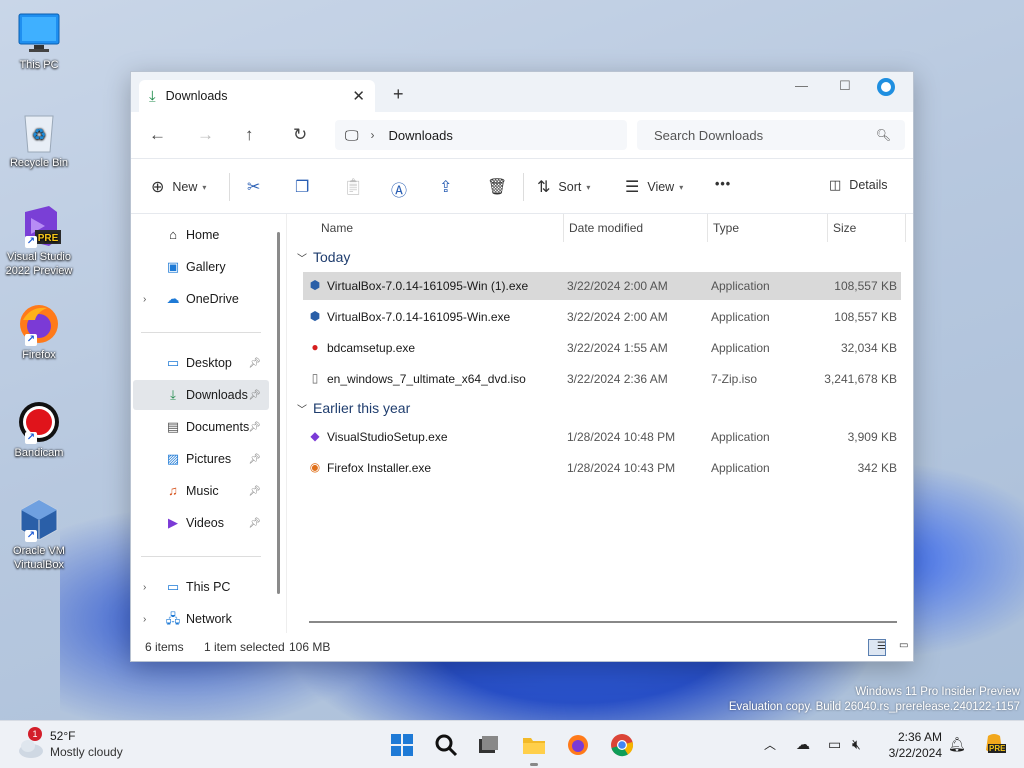 This screenshot has height=768, width=1024. I want to click on file-explorer-taskbar-button, so click(534, 749).